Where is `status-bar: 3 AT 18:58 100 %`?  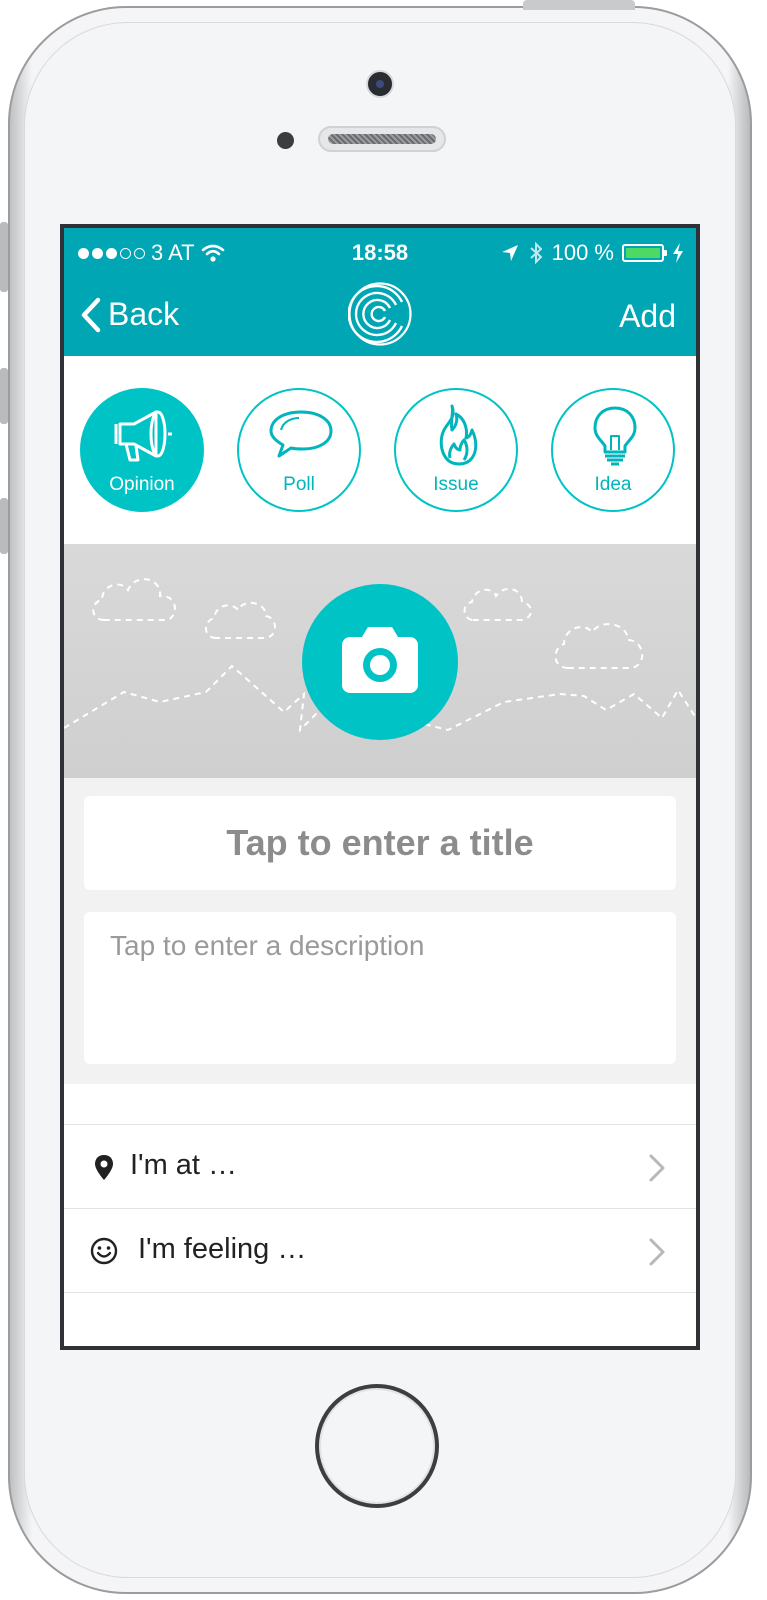
status-bar: 3 AT 18:58 100 % is located at coordinates (380, 254).